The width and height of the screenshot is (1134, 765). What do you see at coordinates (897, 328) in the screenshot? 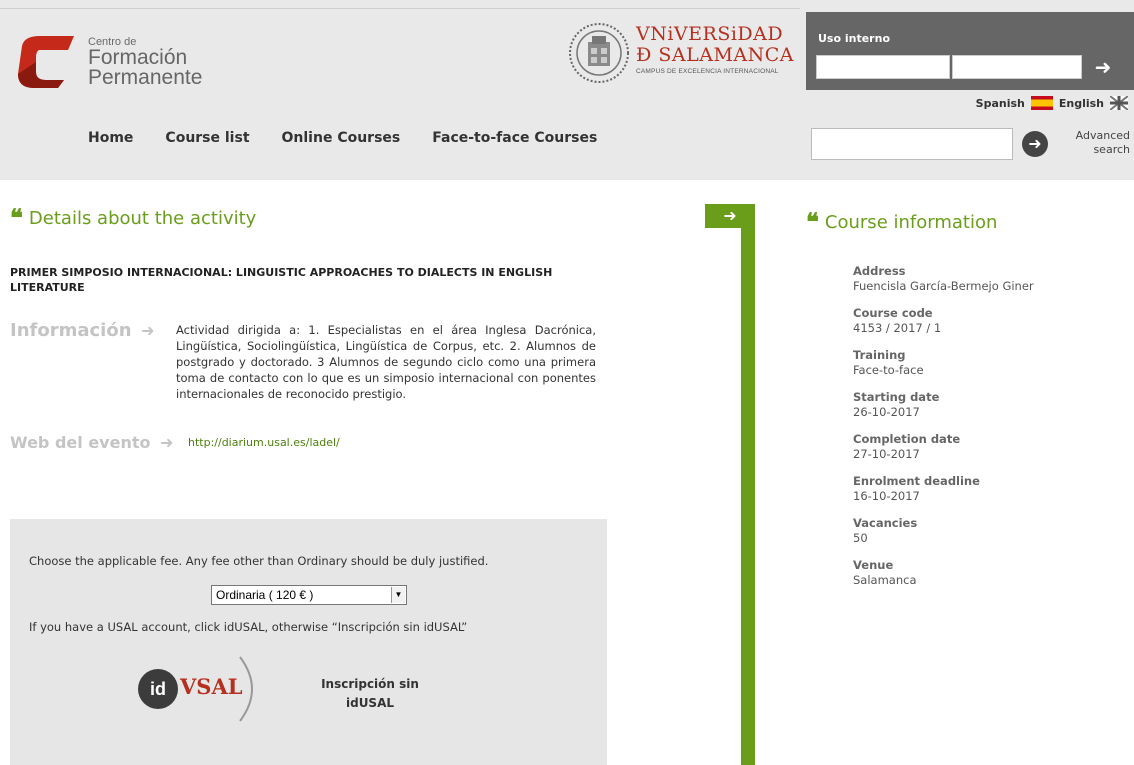
I see `info-item-value: 4153 / 2017 / 1` at bounding box center [897, 328].